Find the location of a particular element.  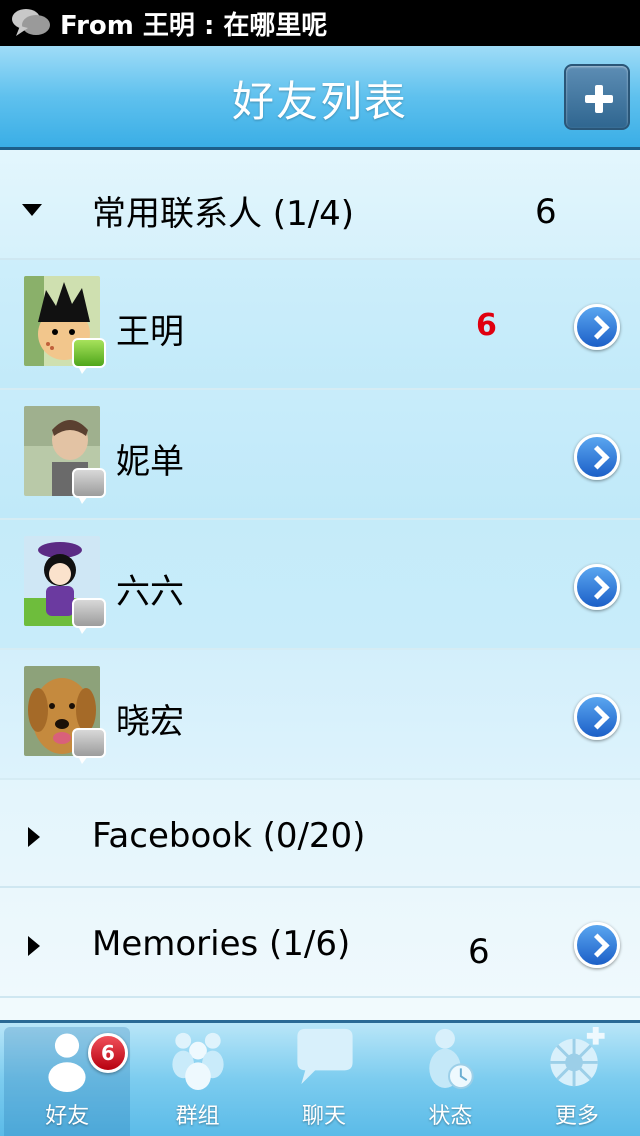

friend-name: 晓宏 is located at coordinates (150, 722).